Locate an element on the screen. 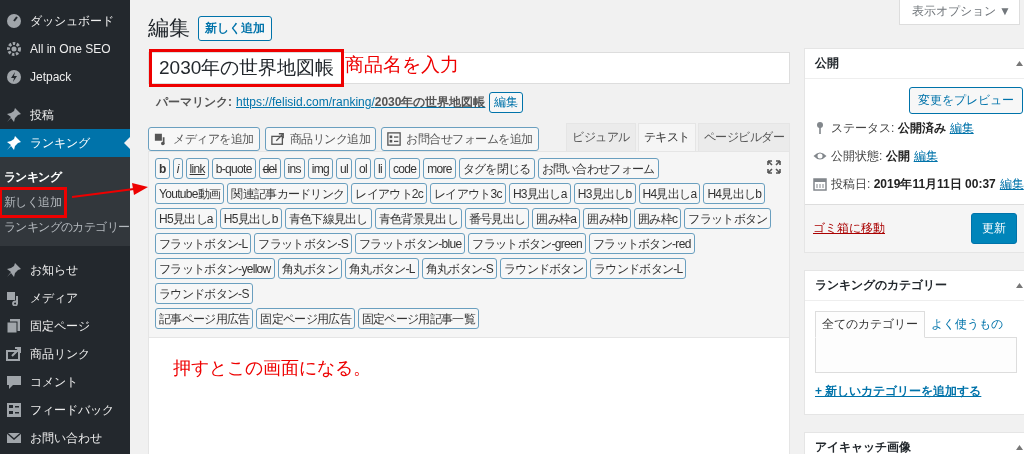 This screenshot has width=1024, height=454. quicktag-button: li is located at coordinates (379, 168).